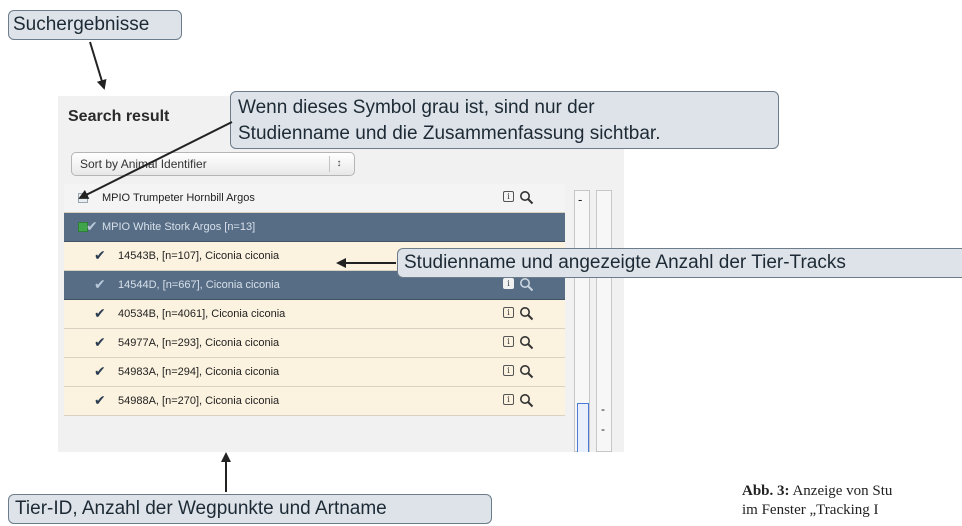 Image resolution: width=962 pixels, height=526 pixels. What do you see at coordinates (199, 256) in the screenshot?
I see `row-label: 14543B, [n=107], Ciconia ciconia` at bounding box center [199, 256].